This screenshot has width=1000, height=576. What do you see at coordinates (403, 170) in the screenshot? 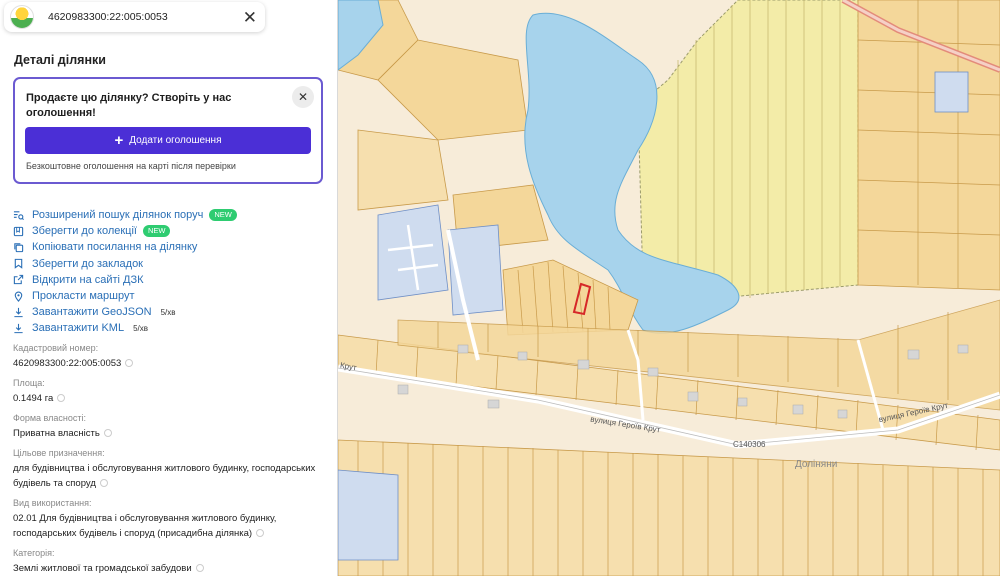
I see `parcel-block` at bounding box center [403, 170].